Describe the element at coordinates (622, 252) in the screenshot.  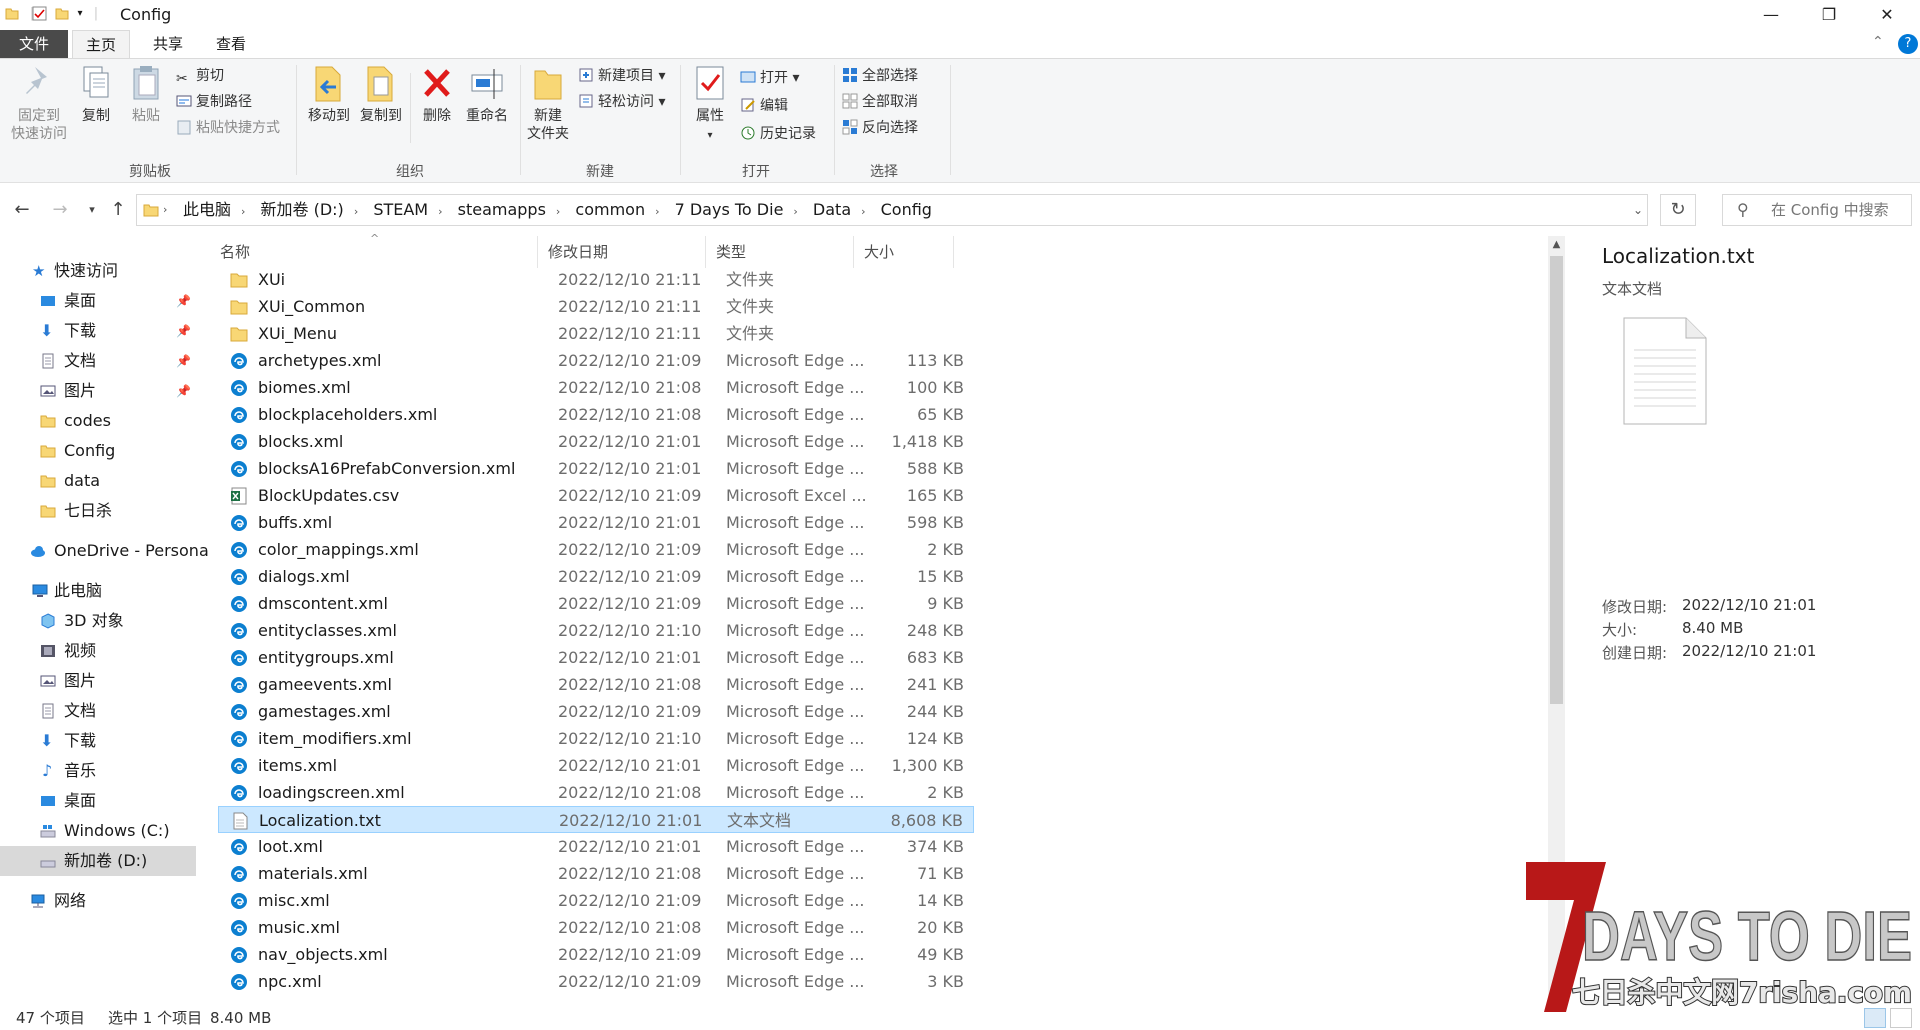
I see `column-header-date: 修改日期` at that location.